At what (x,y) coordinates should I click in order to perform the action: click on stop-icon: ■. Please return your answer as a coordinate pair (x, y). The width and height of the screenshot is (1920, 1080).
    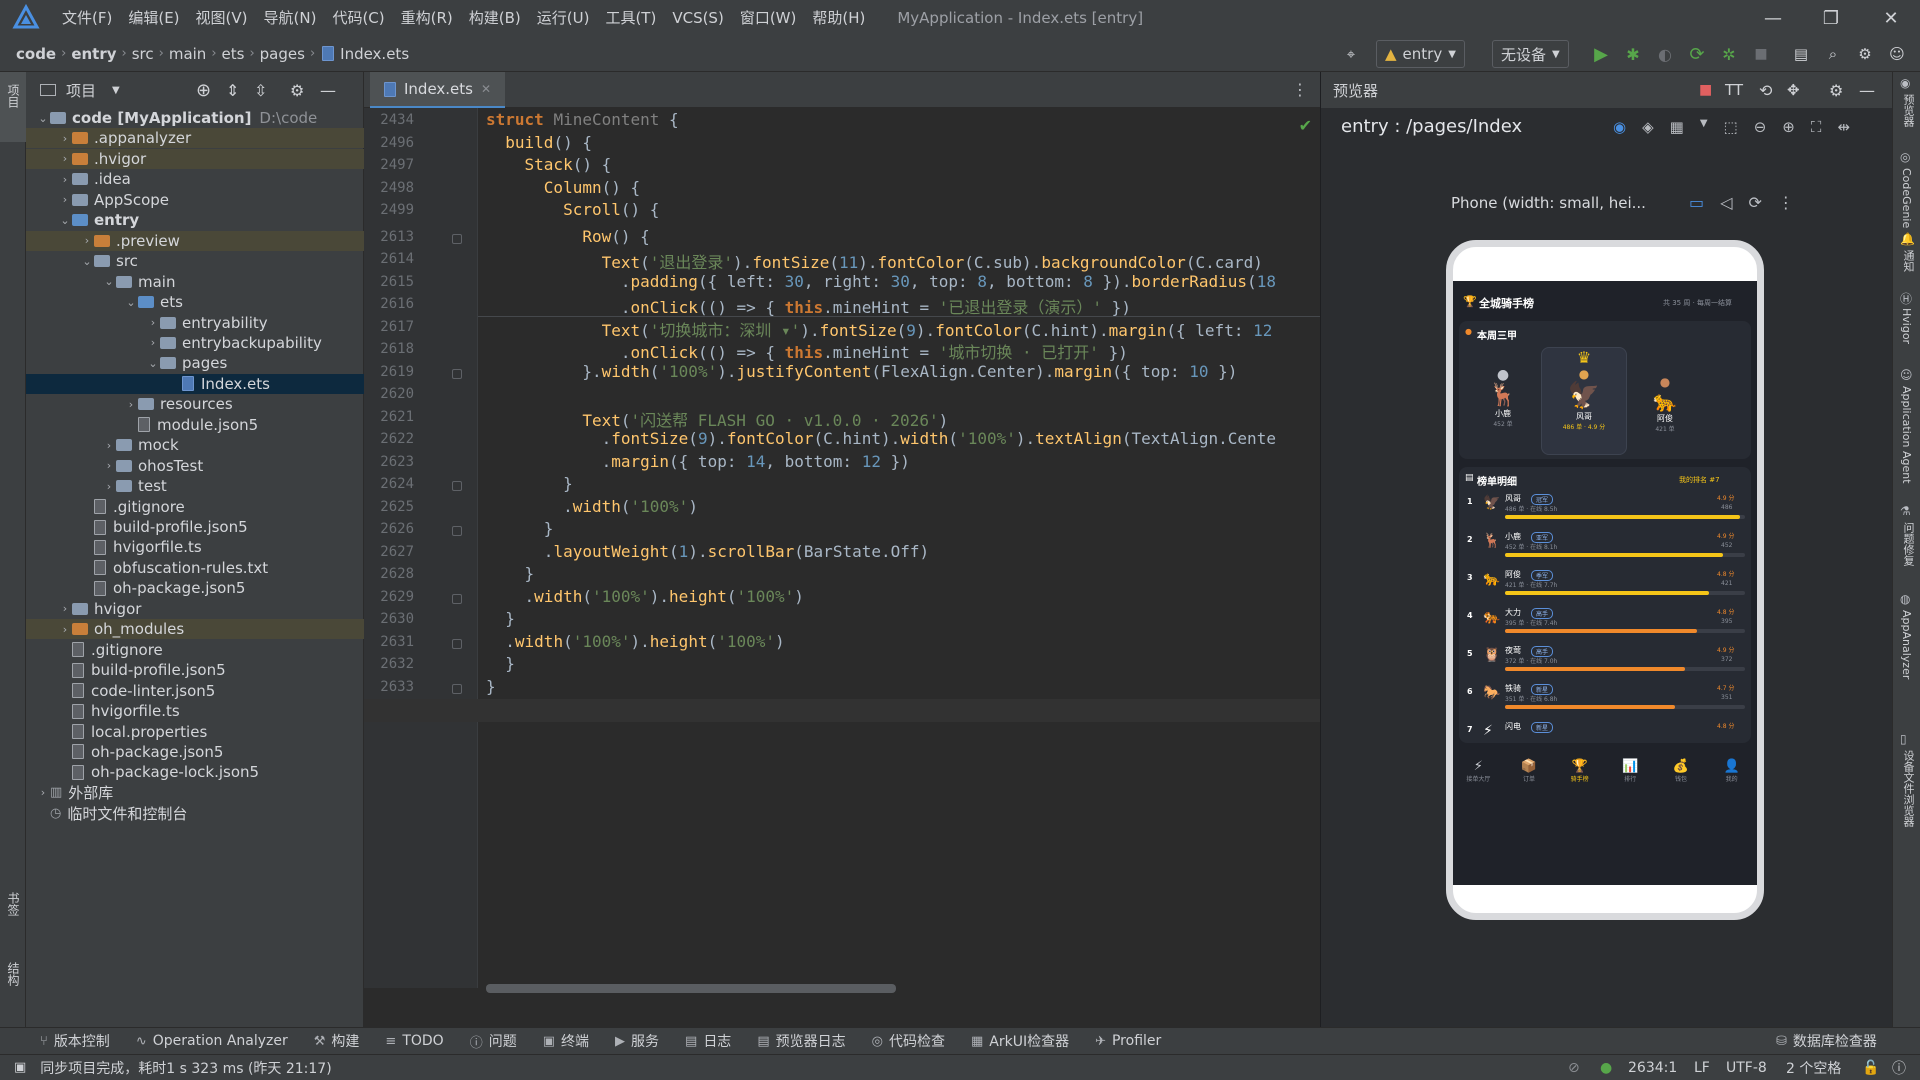
    Looking at the image, I should click on (1761, 54).